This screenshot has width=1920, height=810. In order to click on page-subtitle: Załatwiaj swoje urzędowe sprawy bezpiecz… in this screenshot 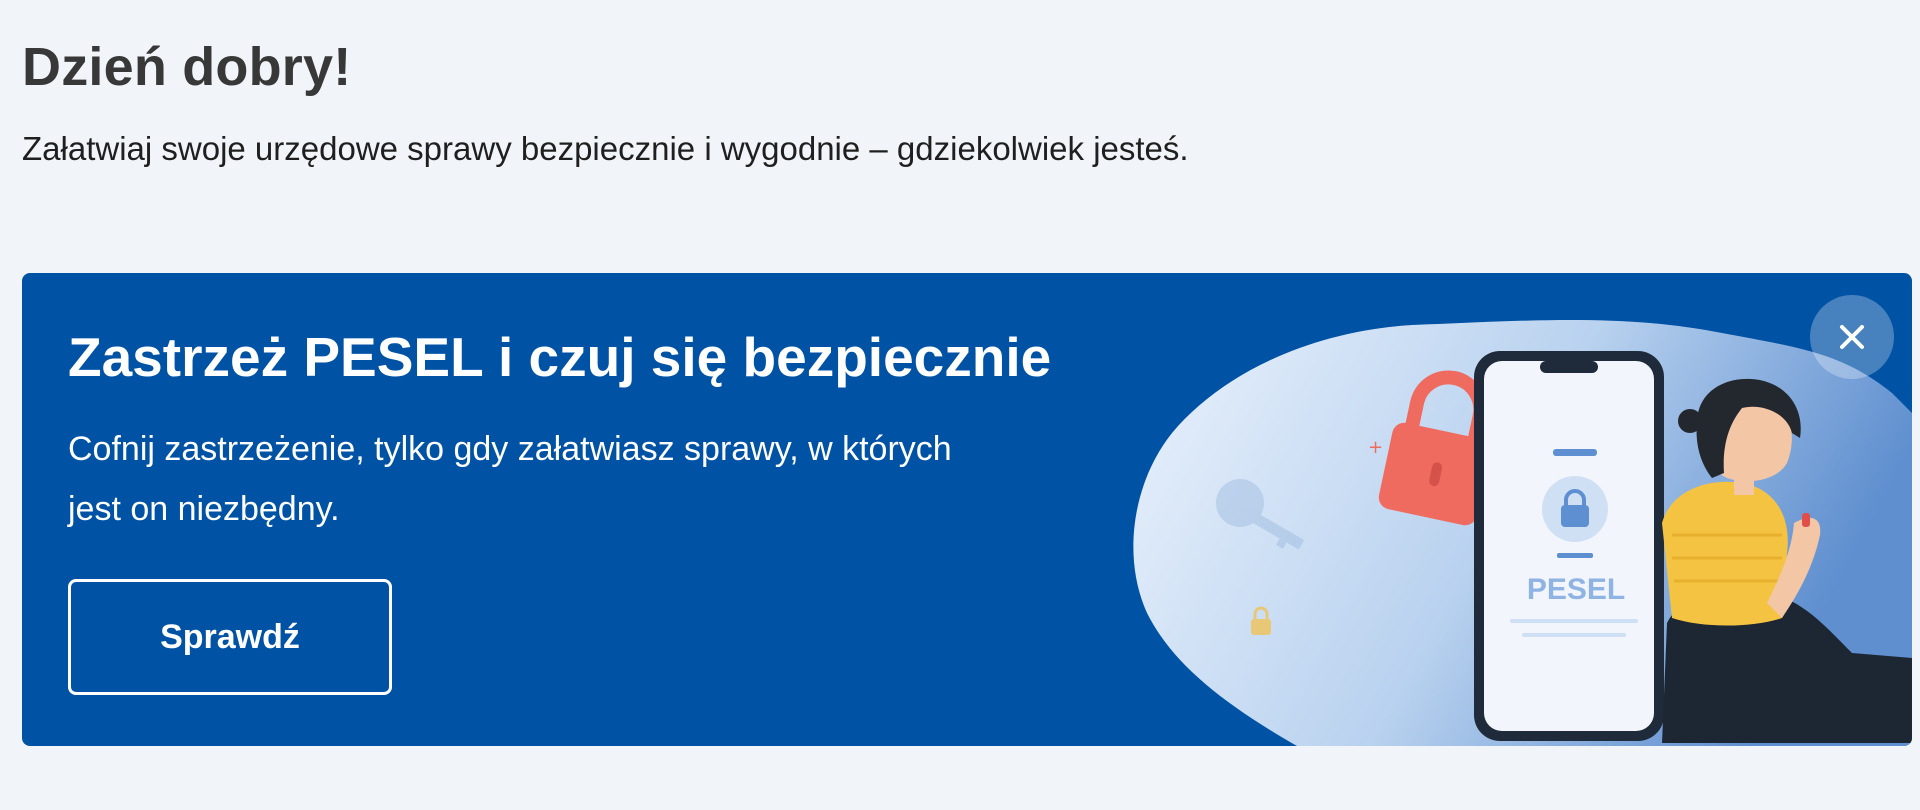, I will do `click(605, 148)`.